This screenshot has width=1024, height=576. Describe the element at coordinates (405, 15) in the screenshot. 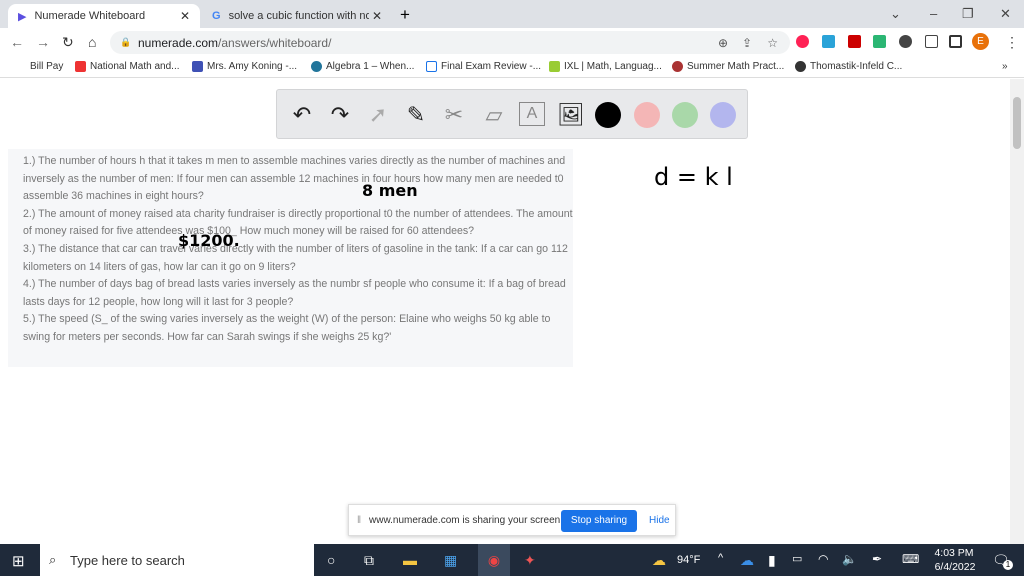

I see `new-tab-button: +` at that location.